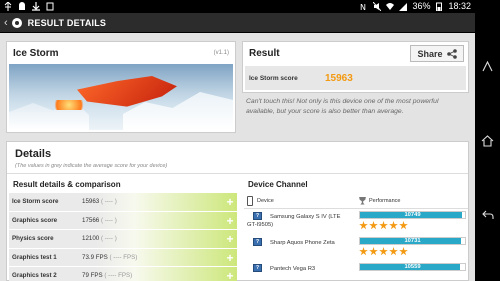 Image resolution: width=500 pixels, height=281 pixels. What do you see at coordinates (35, 202) in the screenshot?
I see `detail-label: Ice Storm score` at bounding box center [35, 202].